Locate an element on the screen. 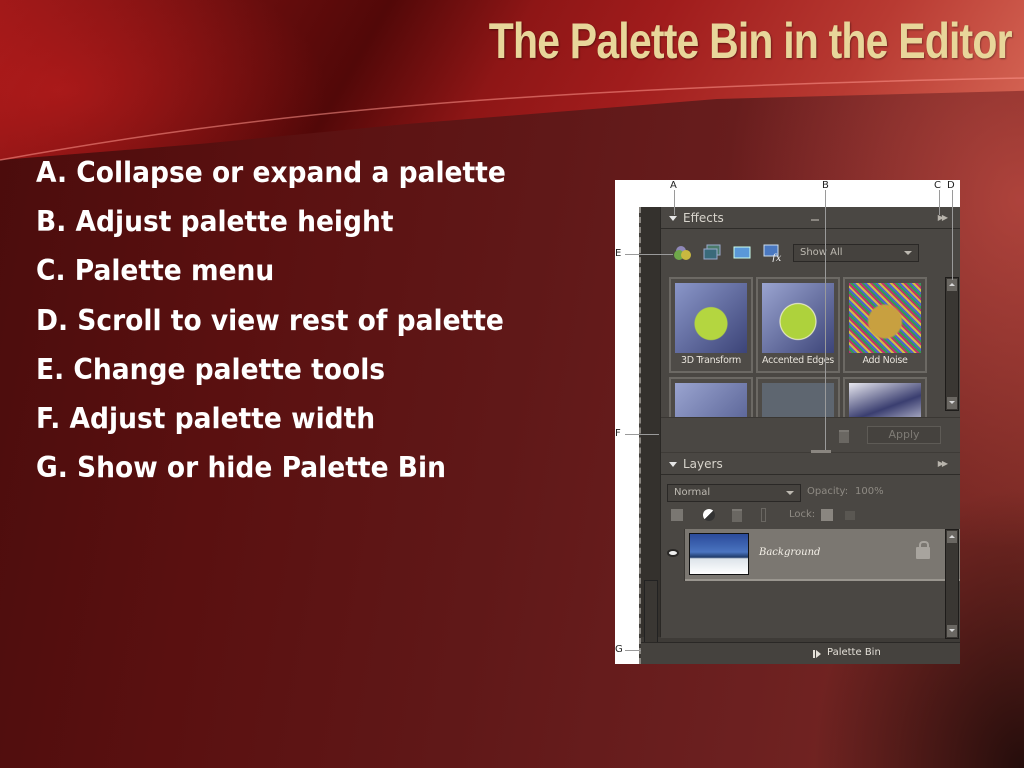 This screenshot has height=768, width=1024. layer-thumbnail is located at coordinates (719, 554).